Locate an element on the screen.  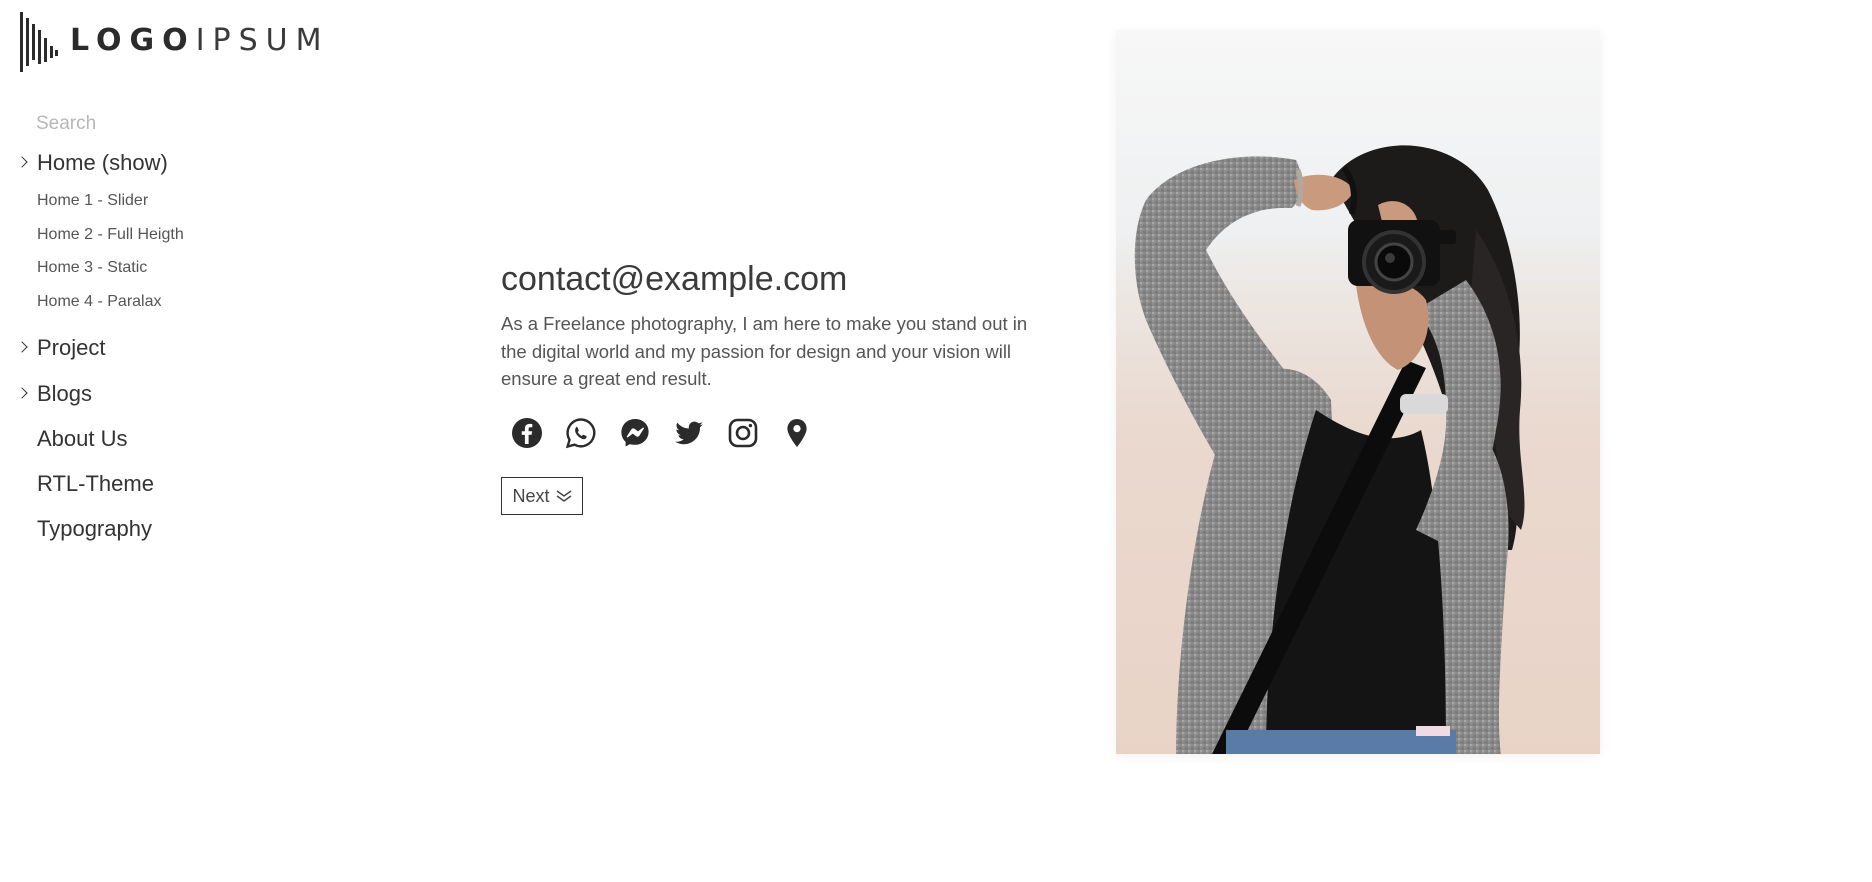
nav-item-label: Project is located at coordinates (71, 347).